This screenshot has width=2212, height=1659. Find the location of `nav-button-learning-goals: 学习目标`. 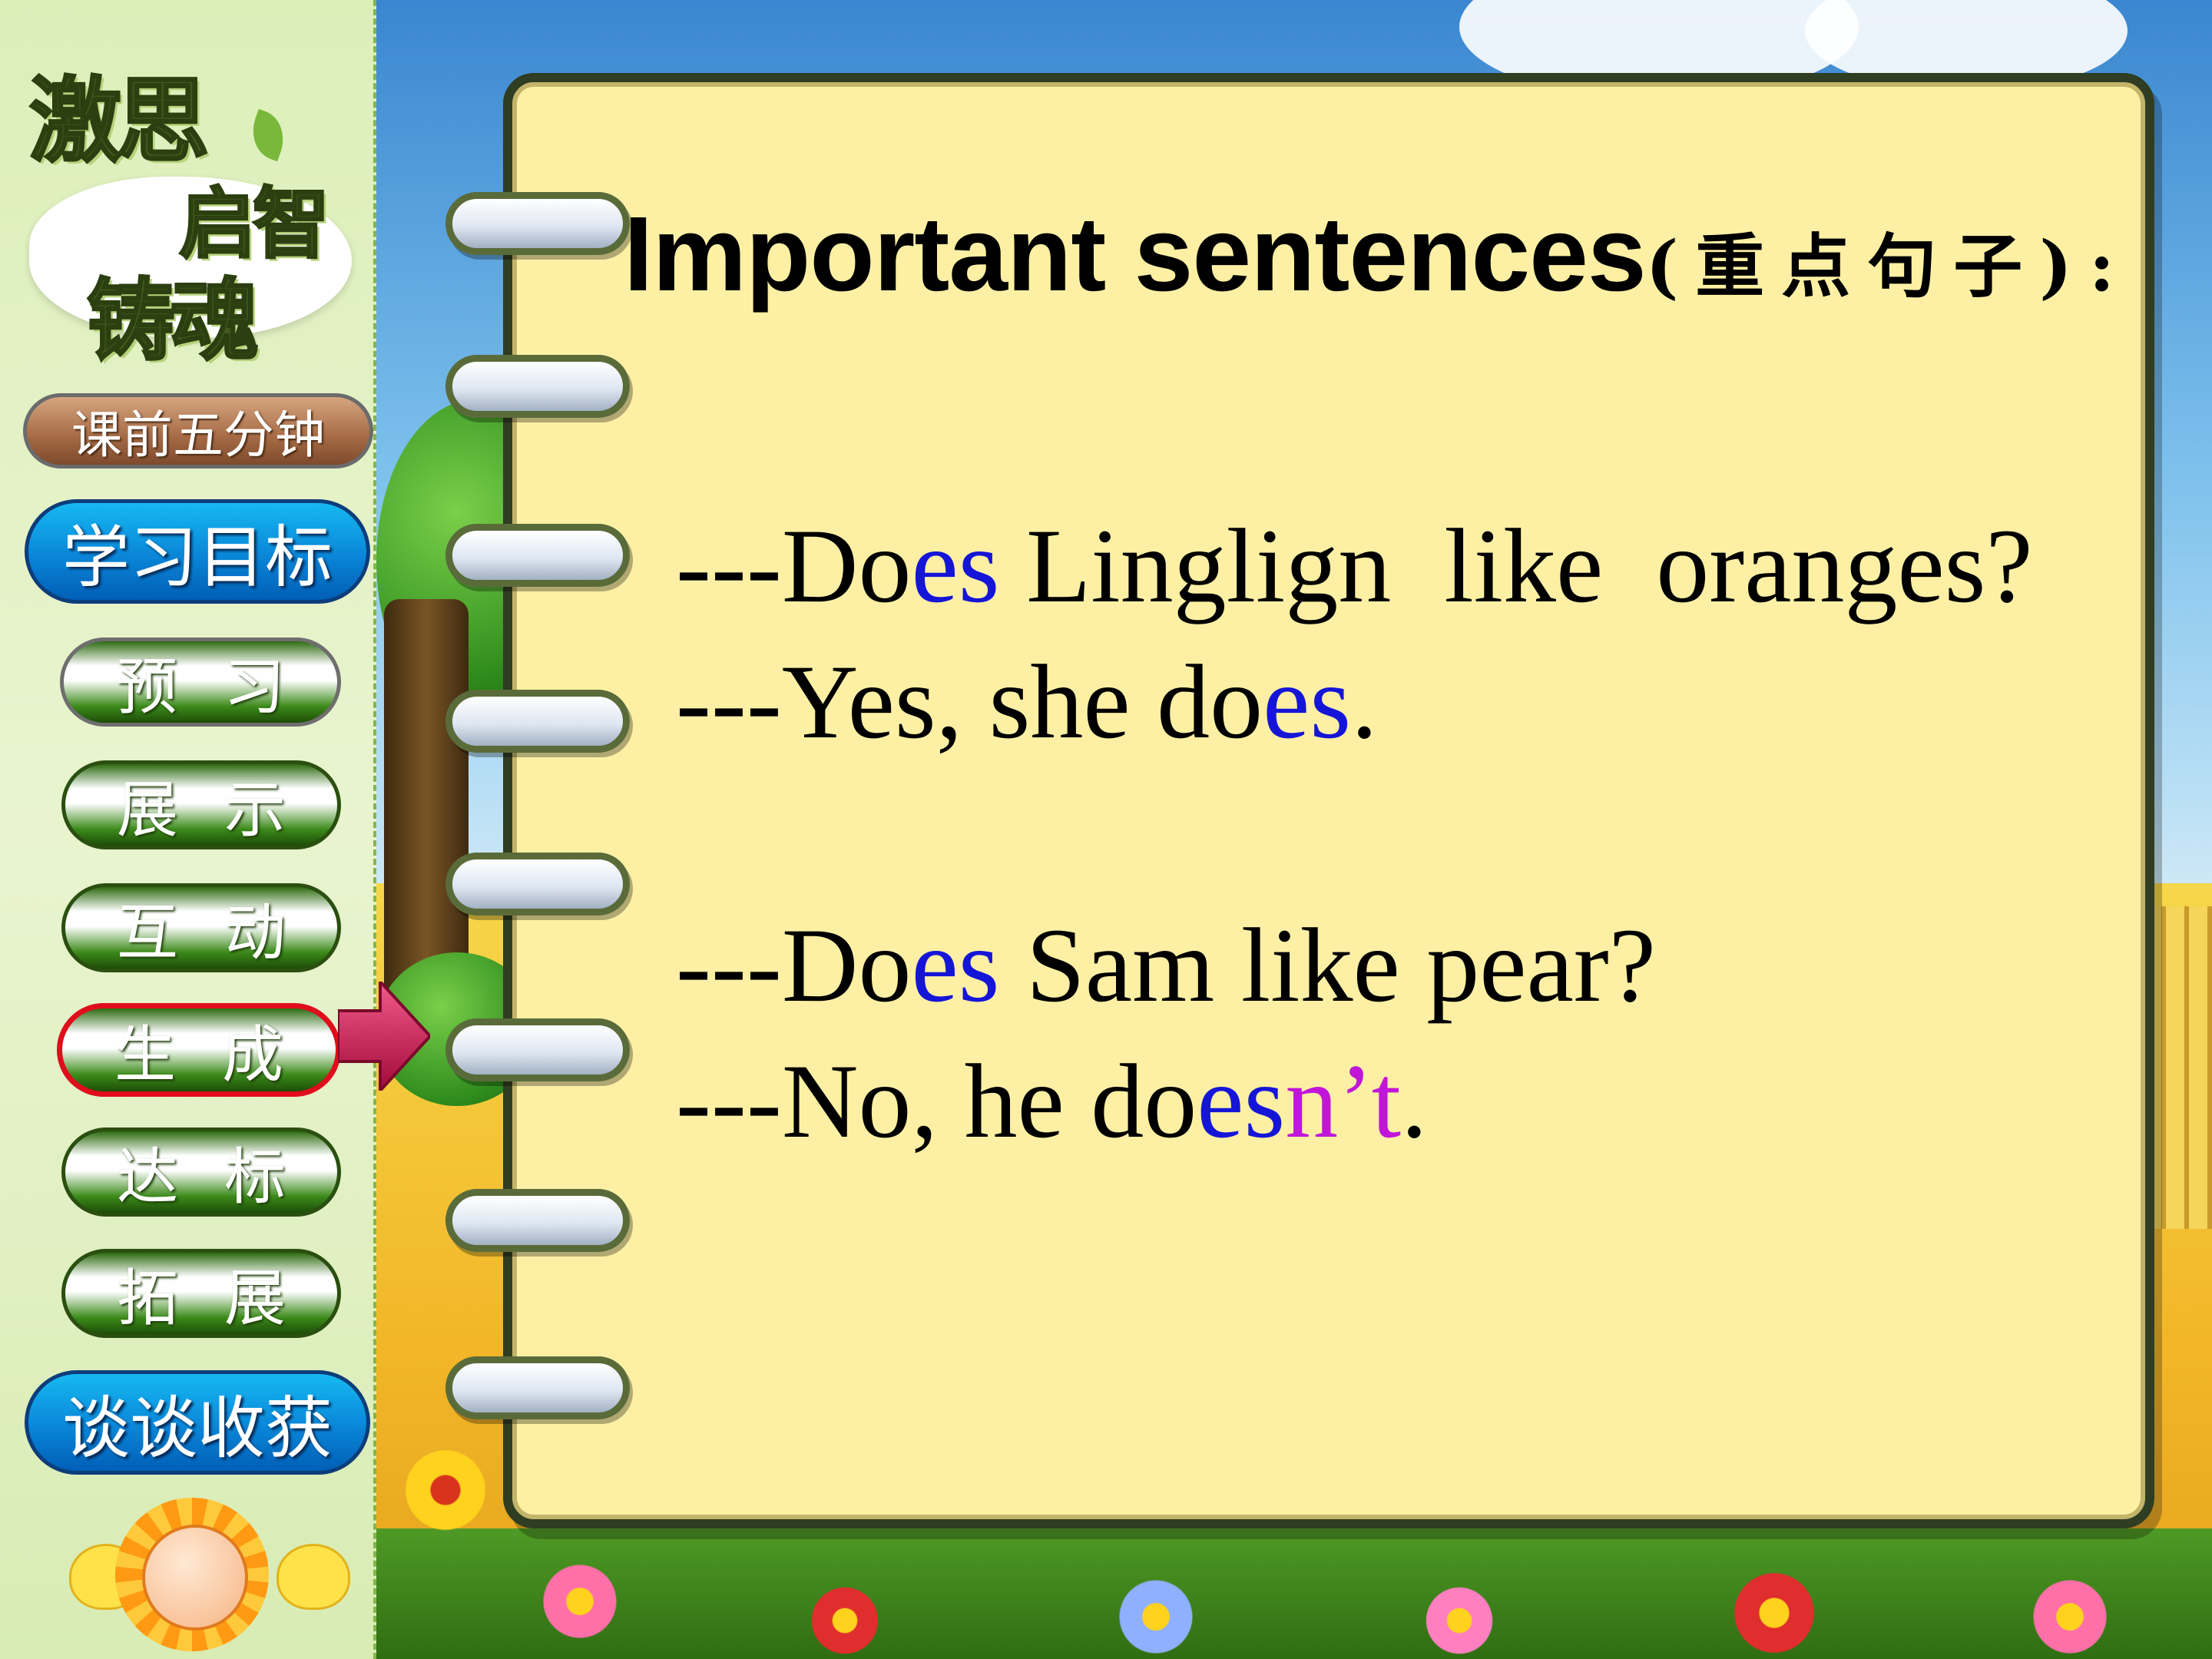

nav-button-learning-goals: 学习目标 is located at coordinates (198, 551).